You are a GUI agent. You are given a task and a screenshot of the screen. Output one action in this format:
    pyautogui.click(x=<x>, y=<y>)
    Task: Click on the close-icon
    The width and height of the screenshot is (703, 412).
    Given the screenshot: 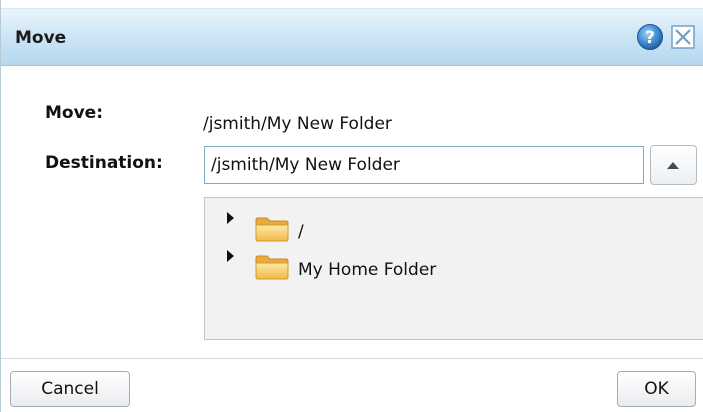 What is the action you would take?
    pyautogui.click(x=683, y=37)
    